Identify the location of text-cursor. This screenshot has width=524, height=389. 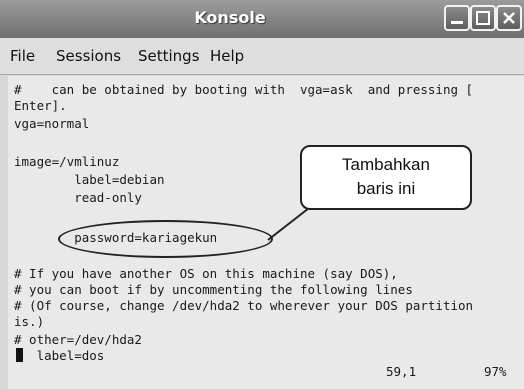
(19, 355).